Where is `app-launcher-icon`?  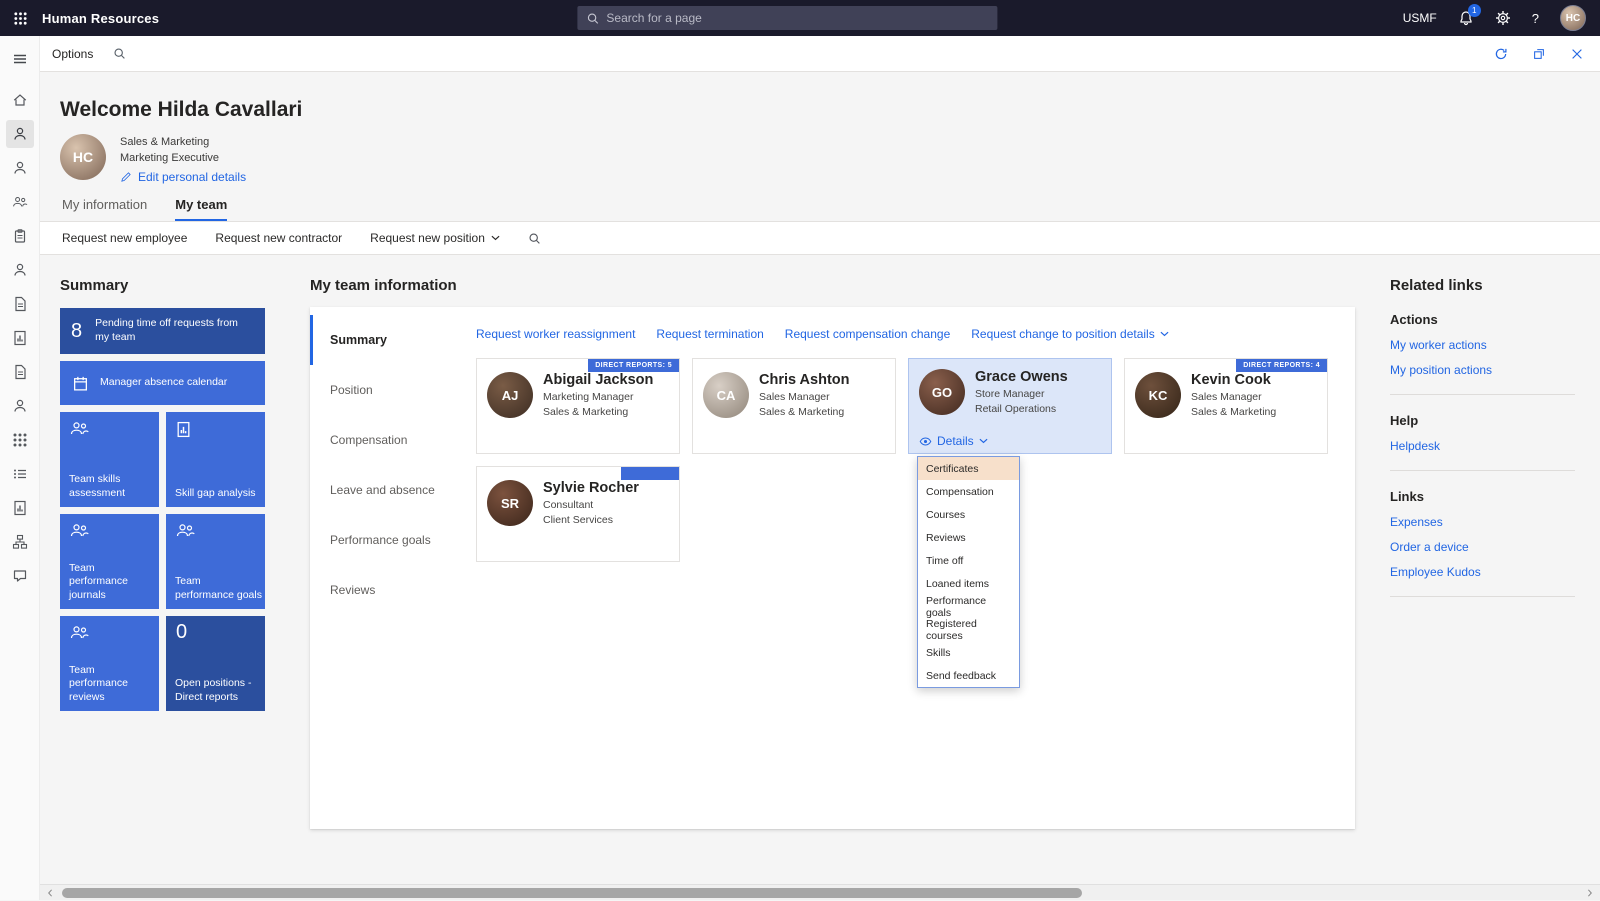 app-launcher-icon is located at coordinates (20, 18).